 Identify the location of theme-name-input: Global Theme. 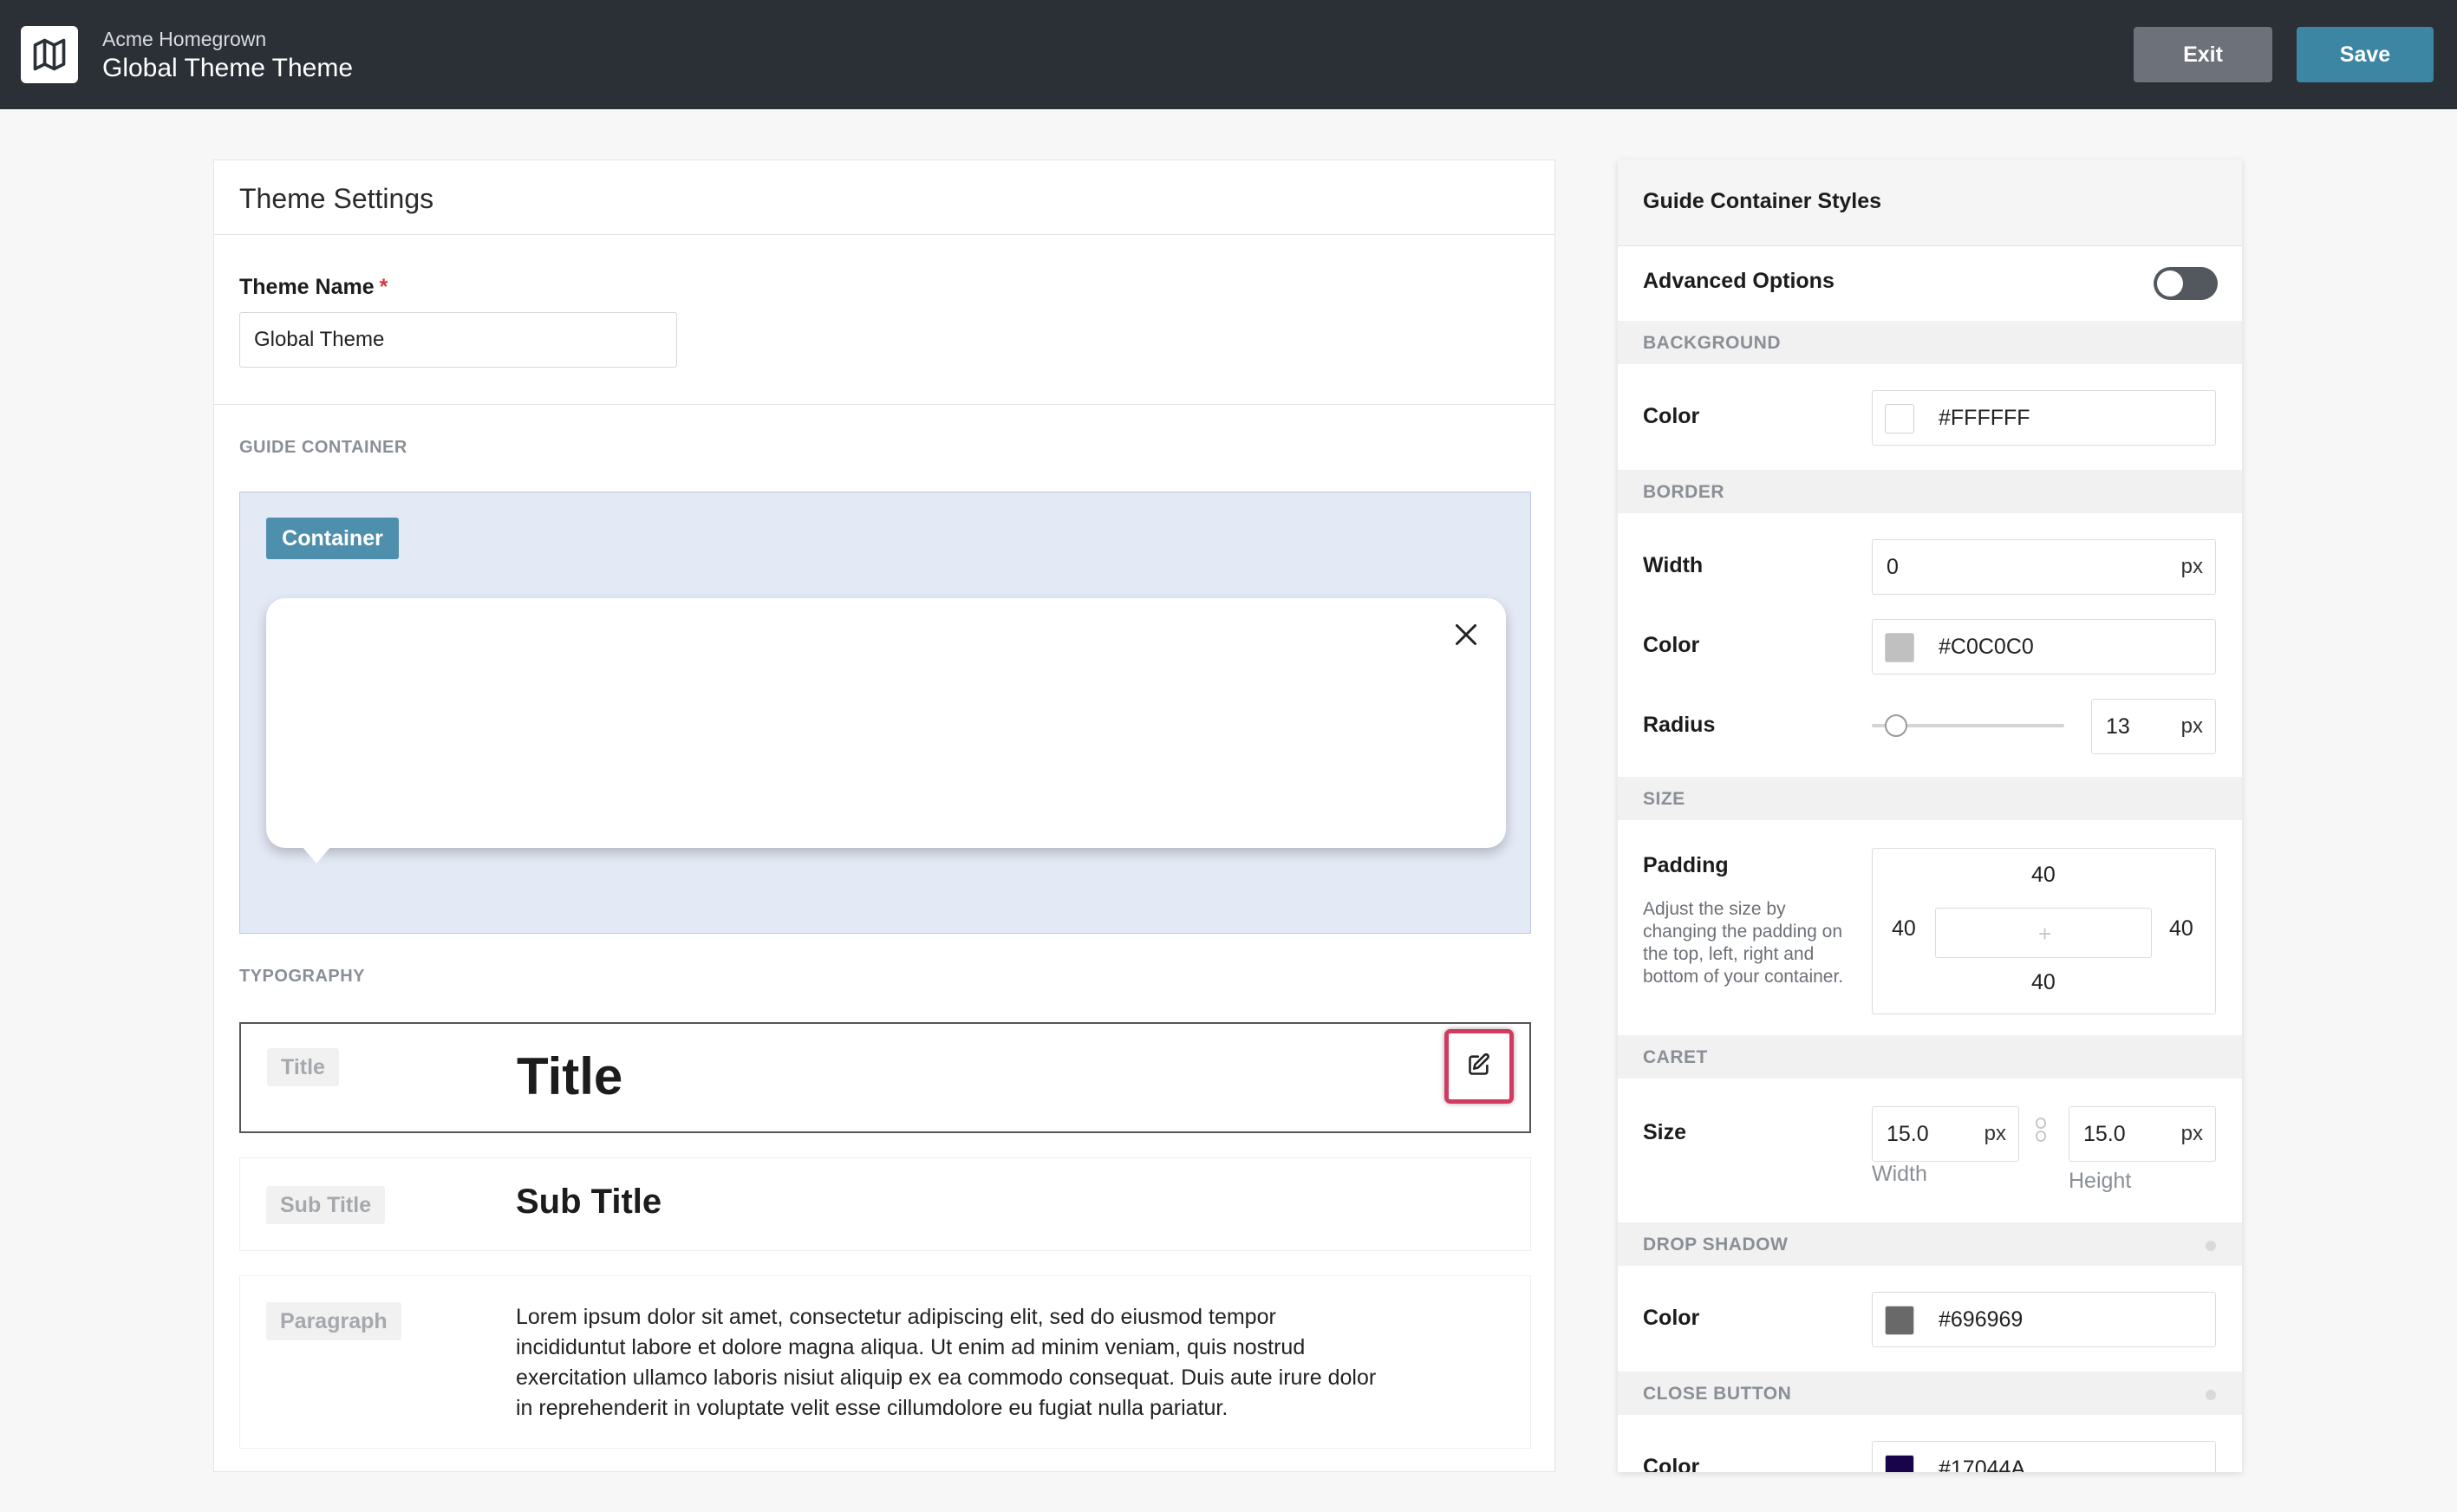
(458, 340).